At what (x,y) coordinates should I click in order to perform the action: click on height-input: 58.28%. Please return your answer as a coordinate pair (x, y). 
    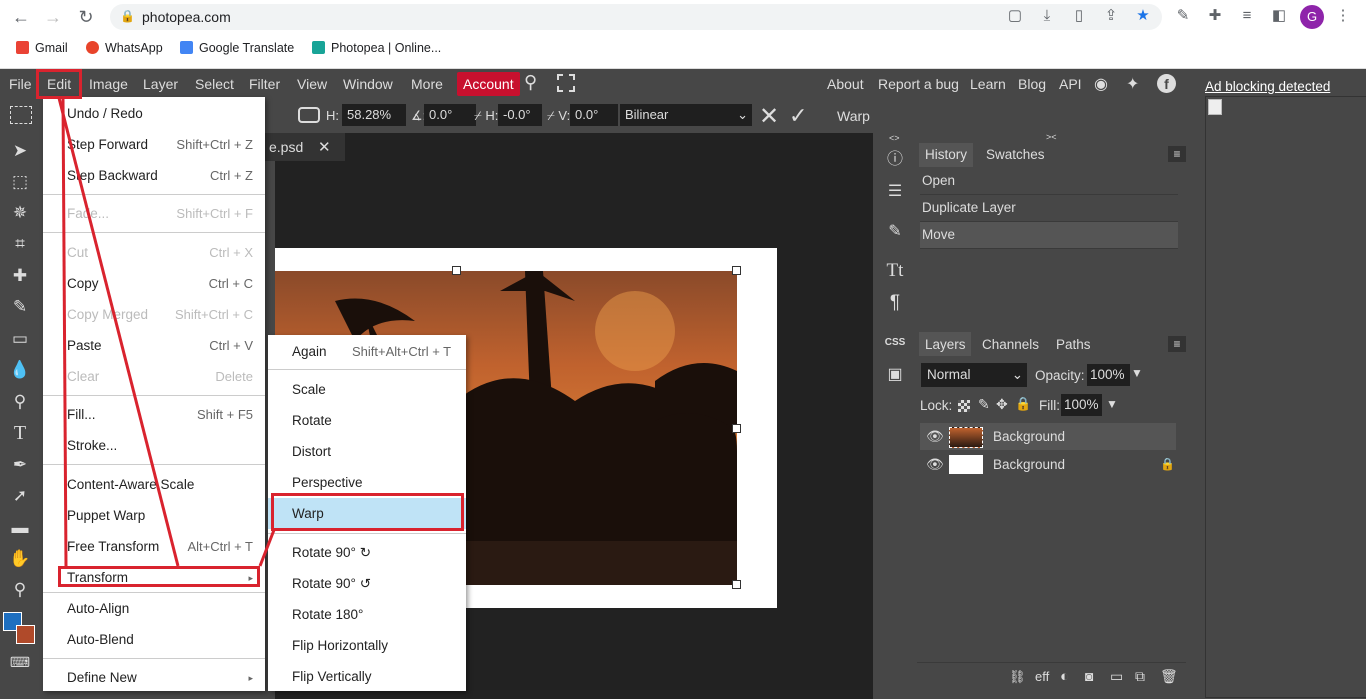
    Looking at the image, I should click on (374, 115).